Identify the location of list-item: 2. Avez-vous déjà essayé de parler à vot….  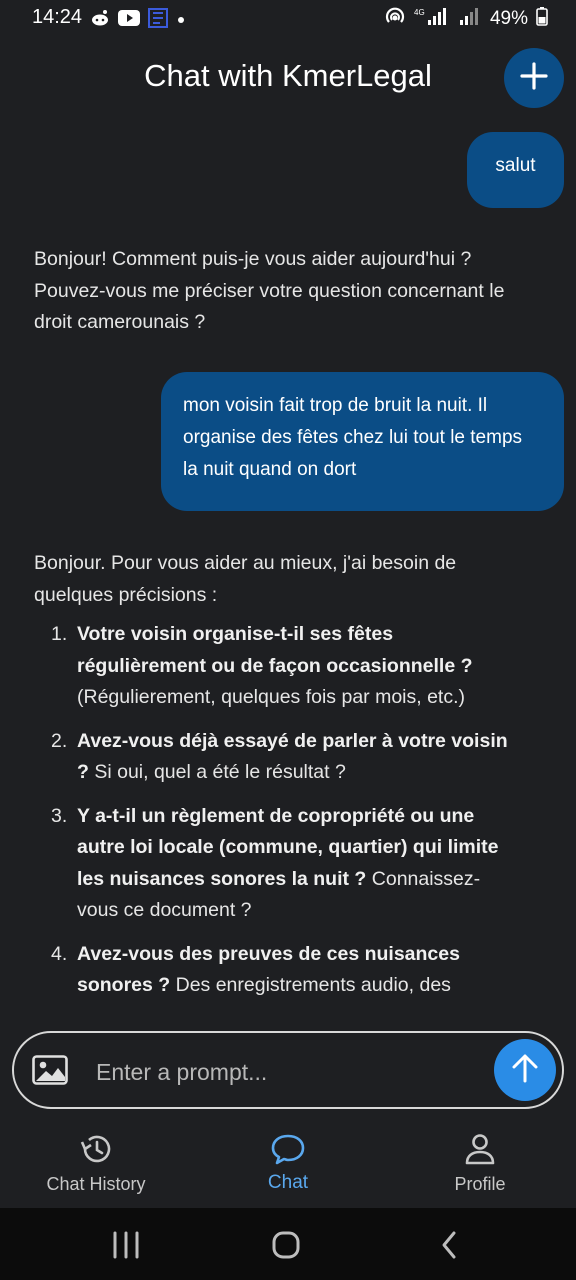
(274, 757).